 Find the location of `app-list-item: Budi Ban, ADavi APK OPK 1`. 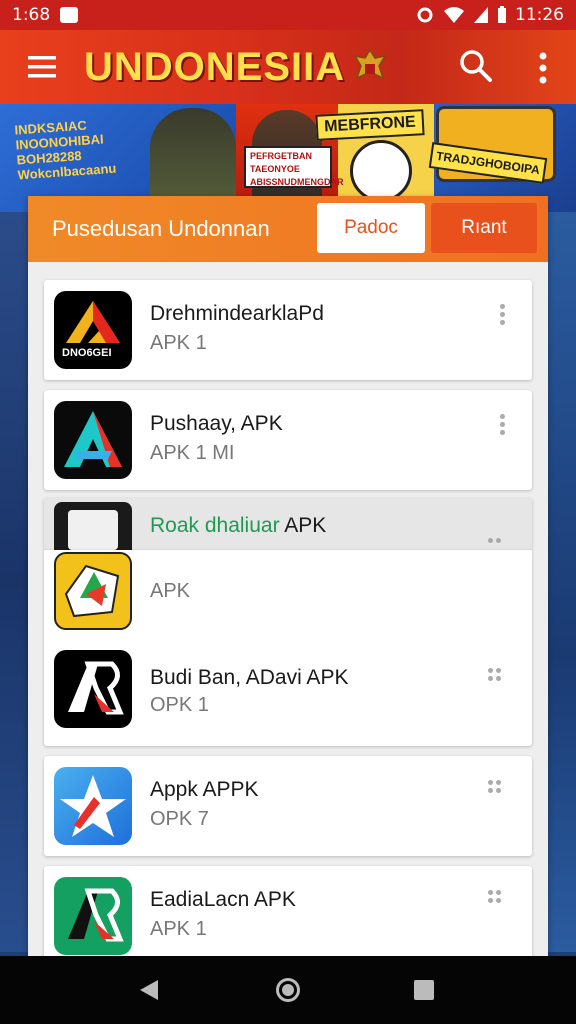

app-list-item: Budi Ban, ADavi APK OPK 1 is located at coordinates (288, 696).